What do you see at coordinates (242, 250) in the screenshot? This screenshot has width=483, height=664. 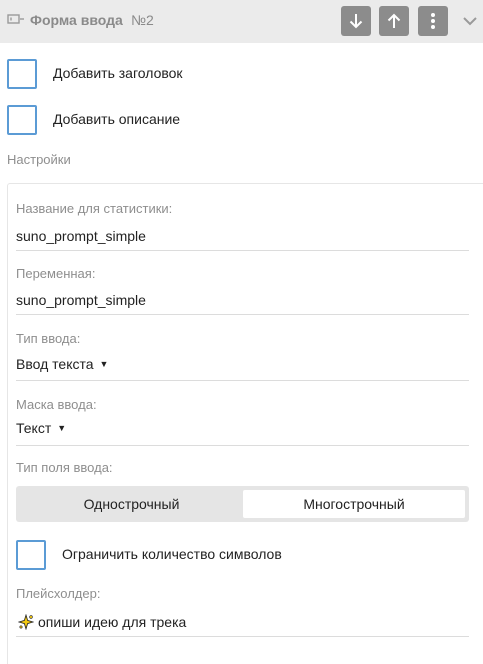 I see `stat-name-underline` at bounding box center [242, 250].